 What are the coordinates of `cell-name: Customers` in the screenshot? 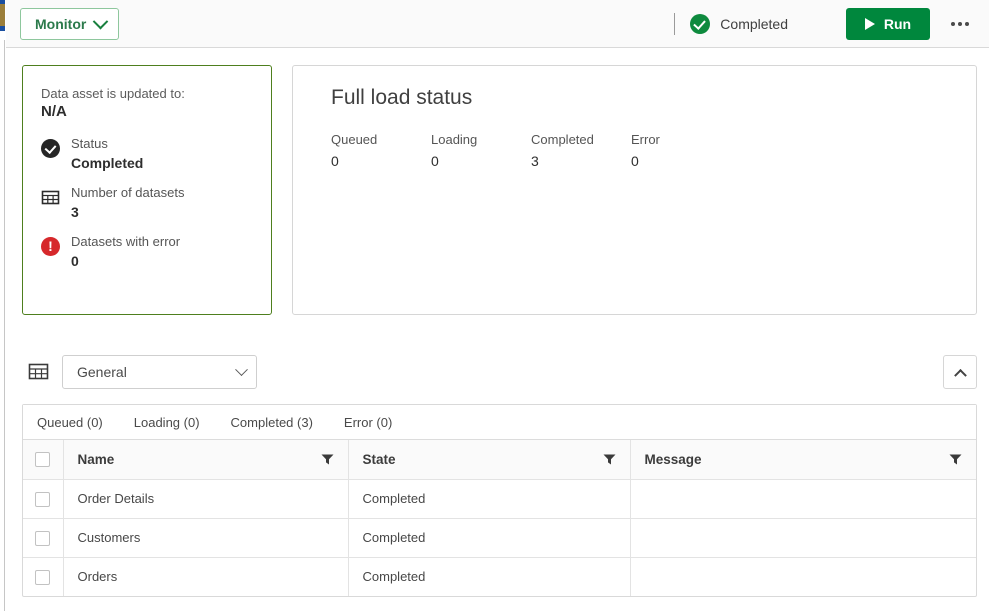 It's located at (206, 538).